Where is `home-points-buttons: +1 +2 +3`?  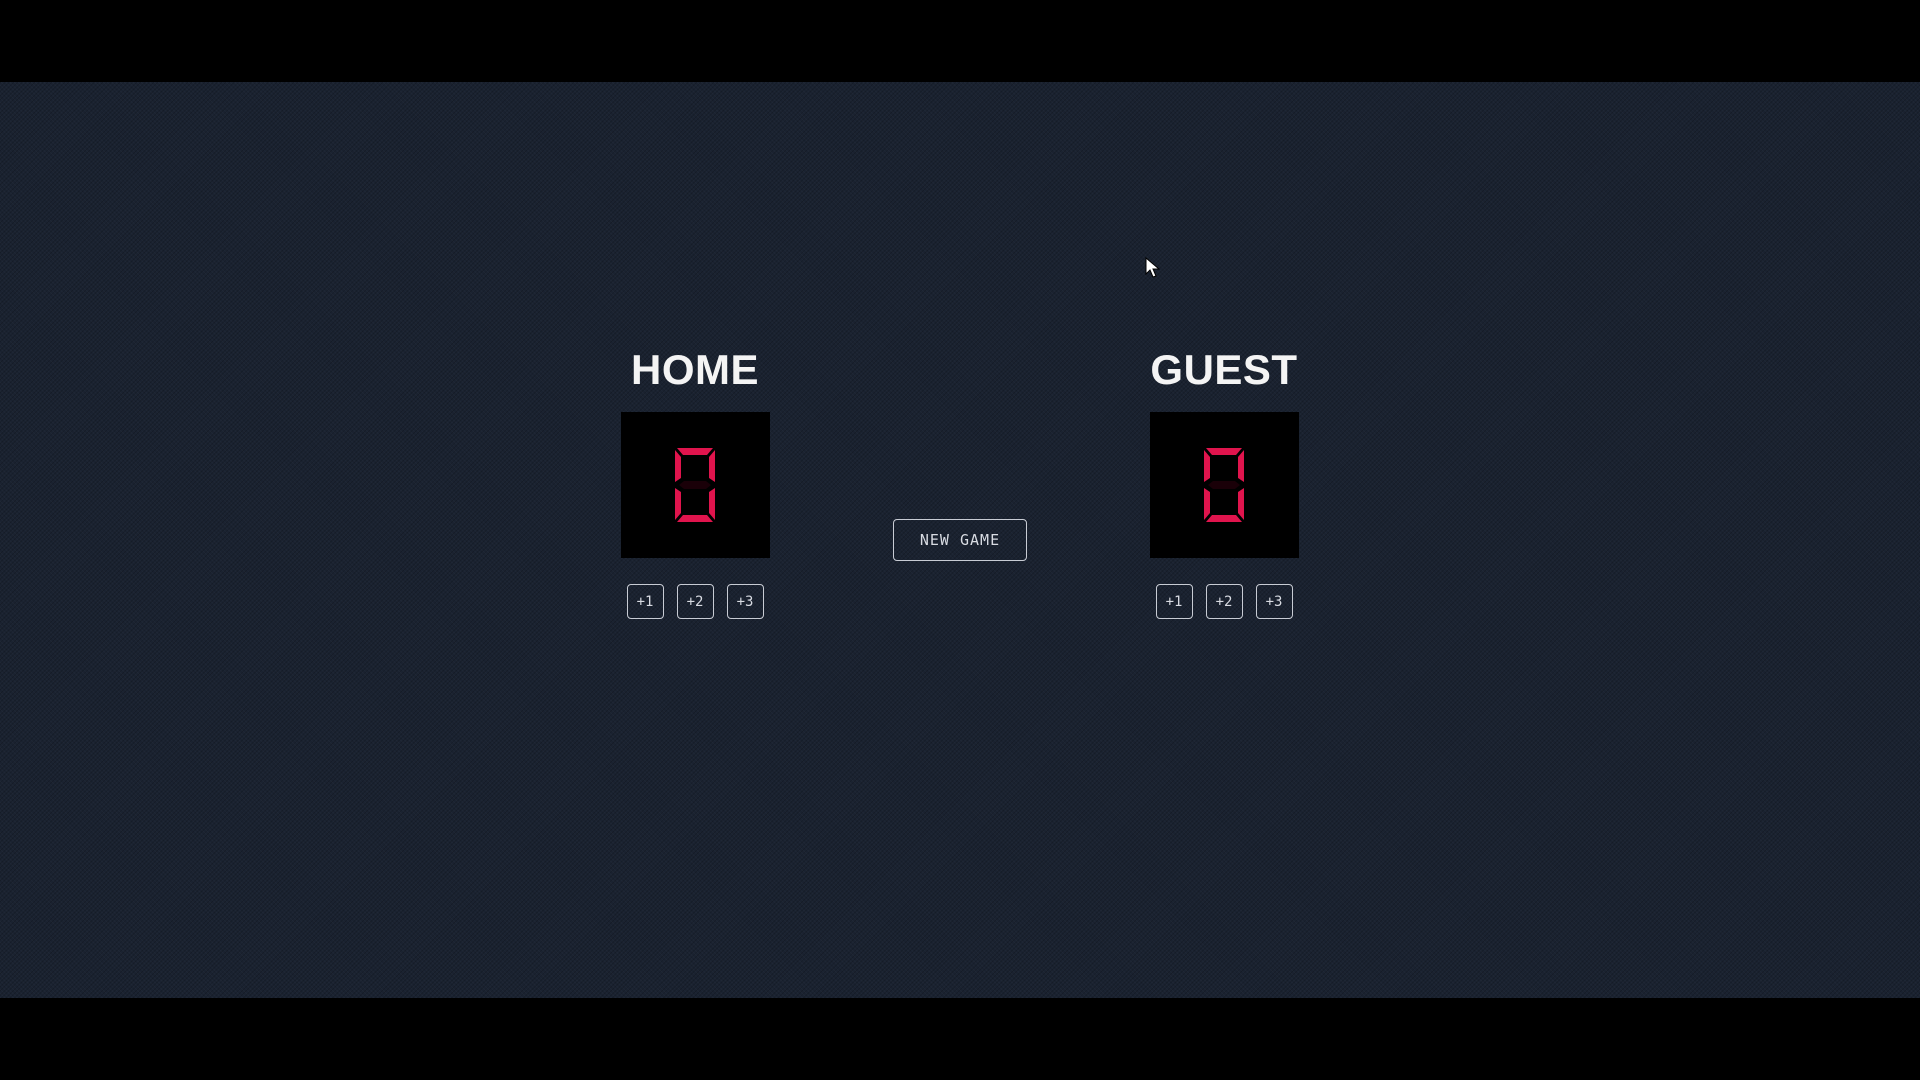
home-points-buttons: +1 +2 +3 is located at coordinates (695, 601).